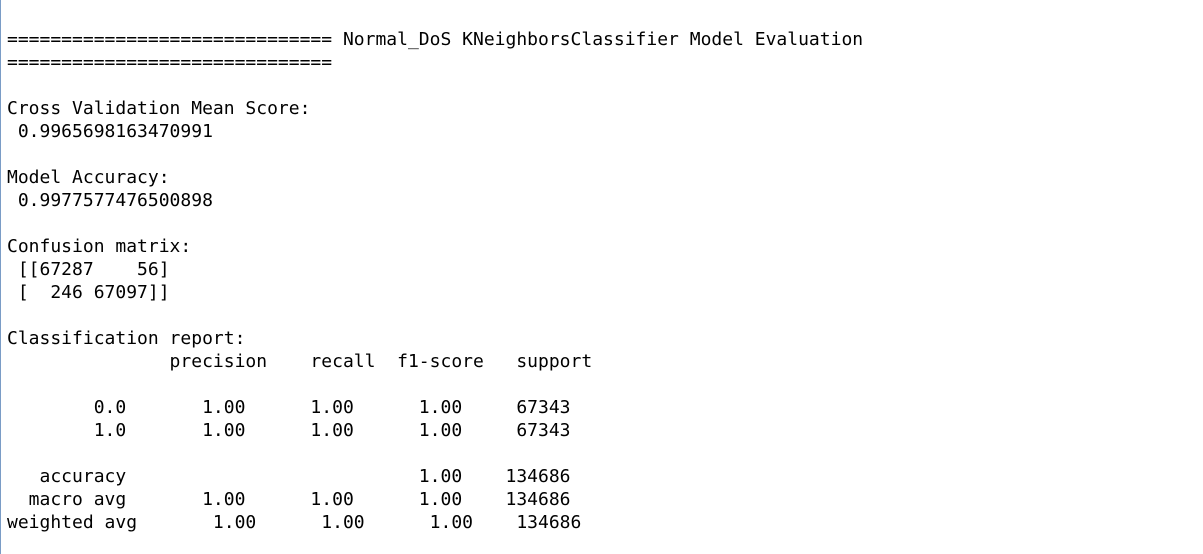 This screenshot has width=1203, height=554. Describe the element at coordinates (170, 62) in the screenshot. I see `output-line: ==============================` at that location.